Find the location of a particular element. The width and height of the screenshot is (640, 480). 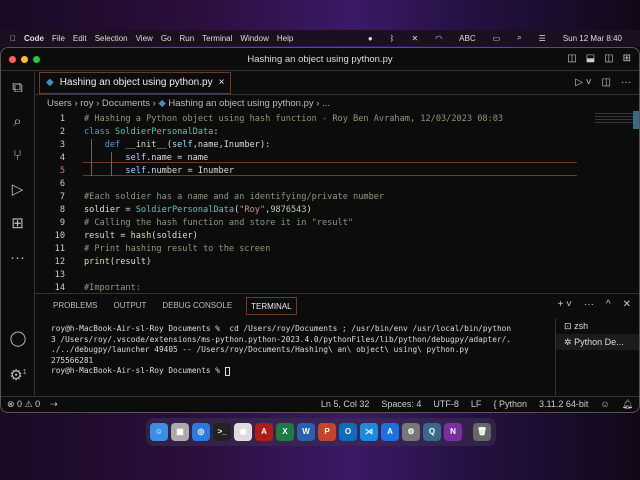

feedback-icon: ☺ is located at coordinates (604, 404).